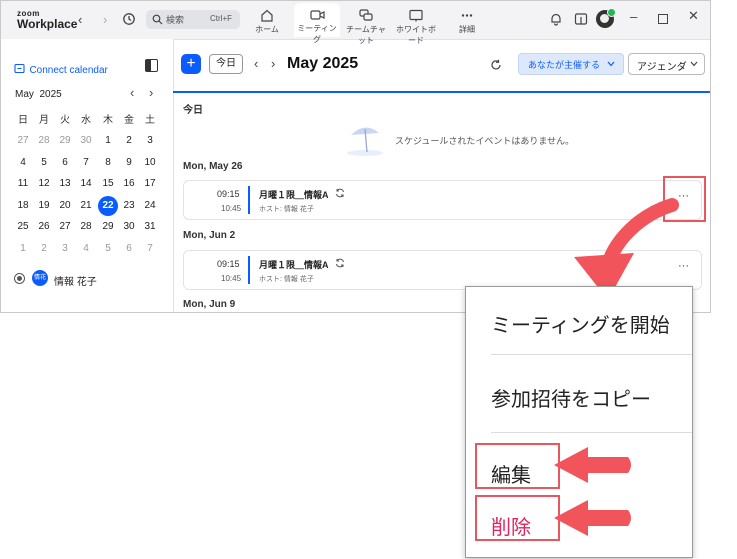  Describe the element at coordinates (108, 120) in the screenshot. I see `weekday-label: 木` at that location.